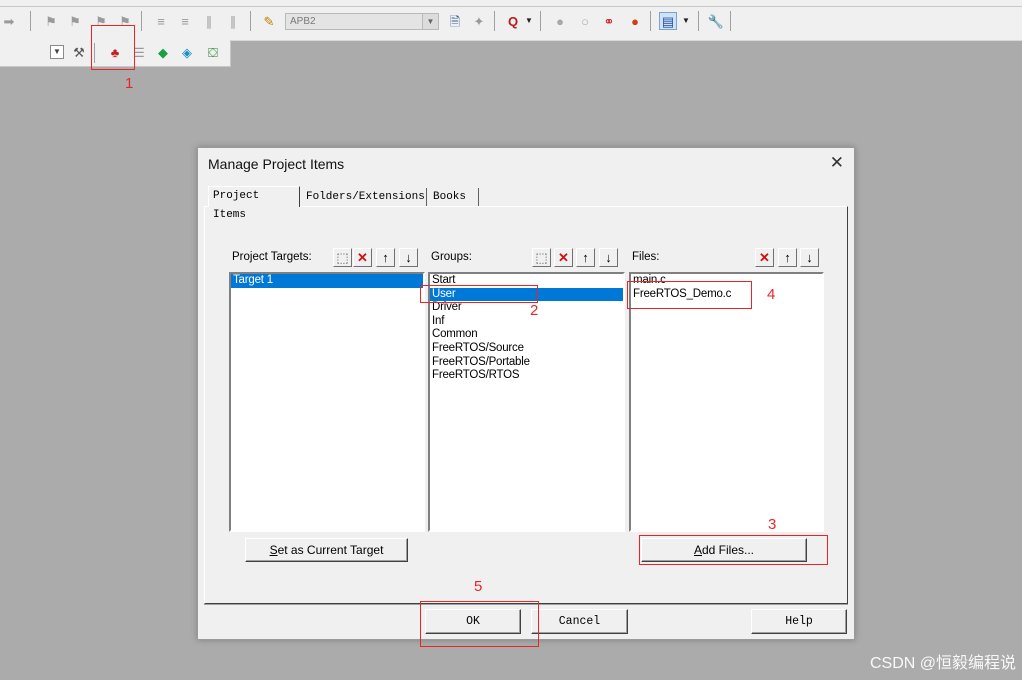  I want to click on files-header: Files:, so click(646, 257).